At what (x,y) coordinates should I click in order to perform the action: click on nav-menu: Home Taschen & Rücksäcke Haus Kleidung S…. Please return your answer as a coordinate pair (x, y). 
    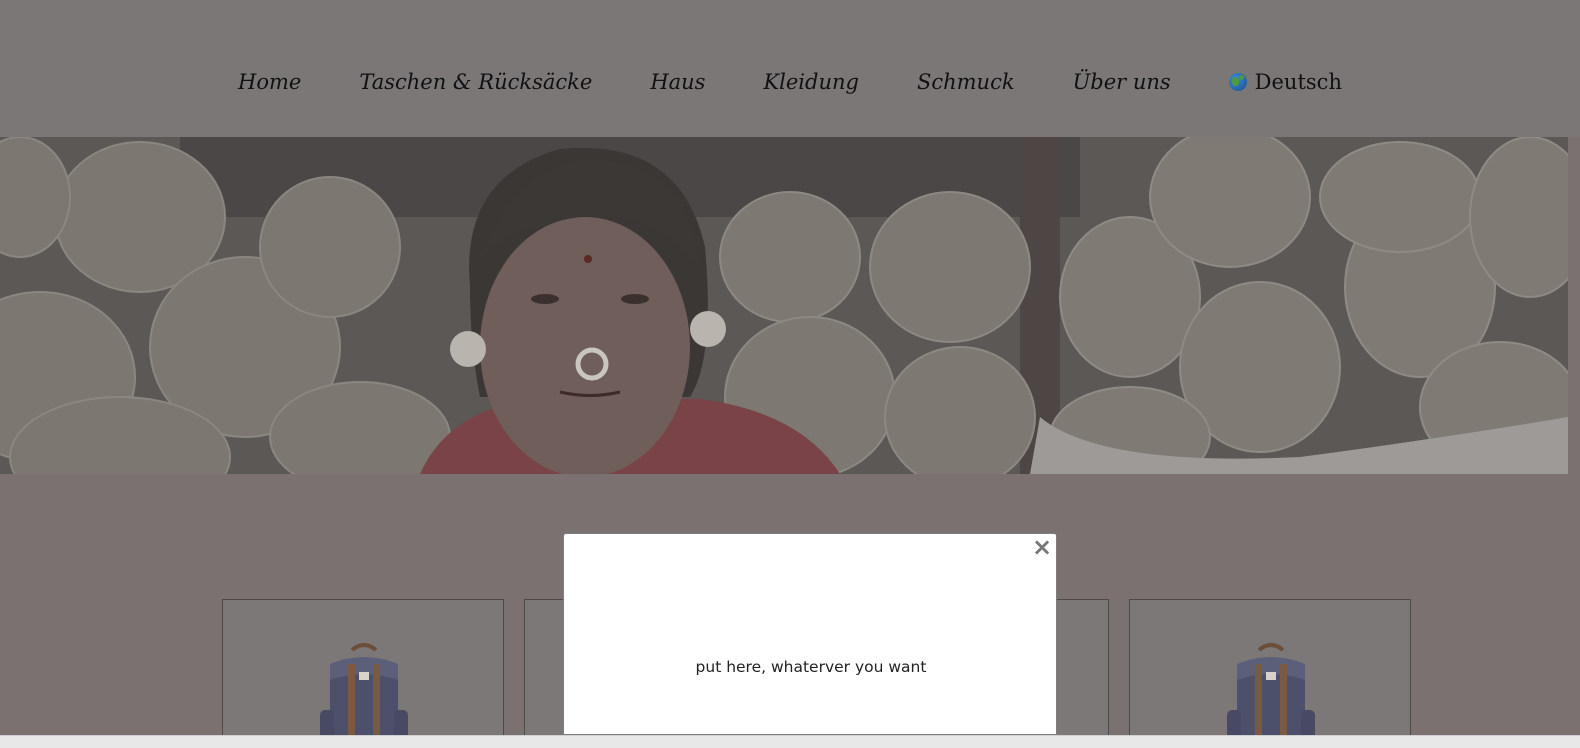
    Looking at the image, I should click on (790, 82).